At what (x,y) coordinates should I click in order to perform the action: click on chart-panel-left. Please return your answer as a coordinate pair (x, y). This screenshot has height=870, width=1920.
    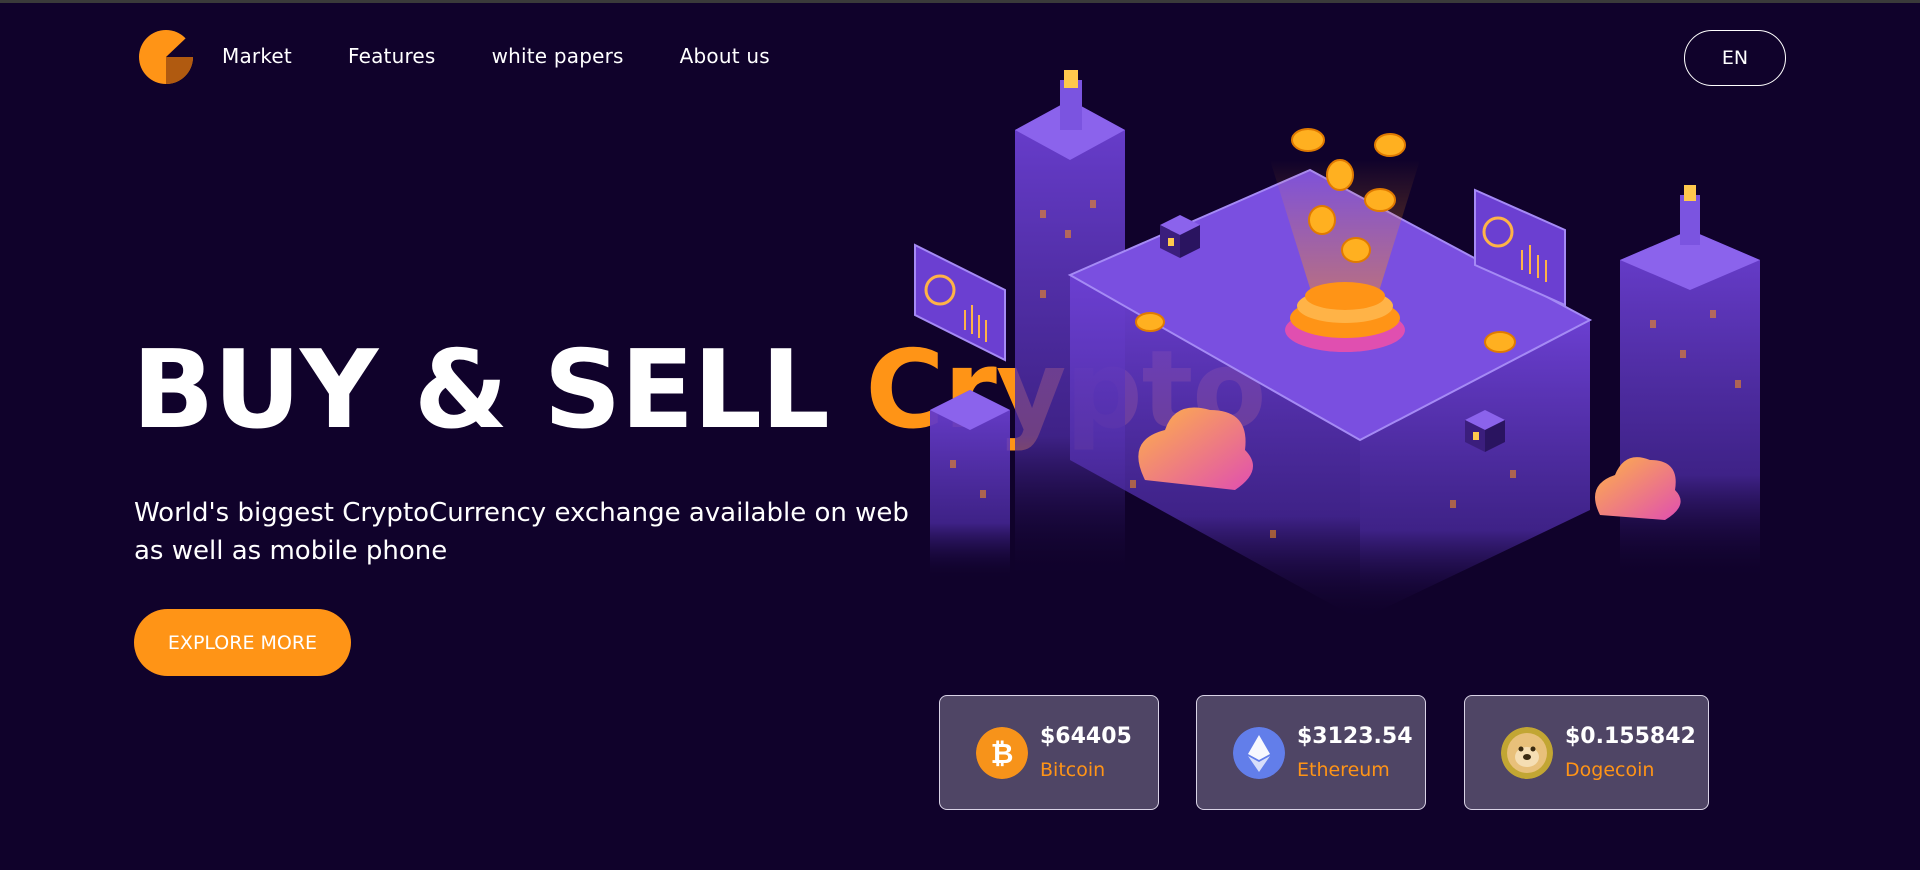
    Looking at the image, I should click on (960, 302).